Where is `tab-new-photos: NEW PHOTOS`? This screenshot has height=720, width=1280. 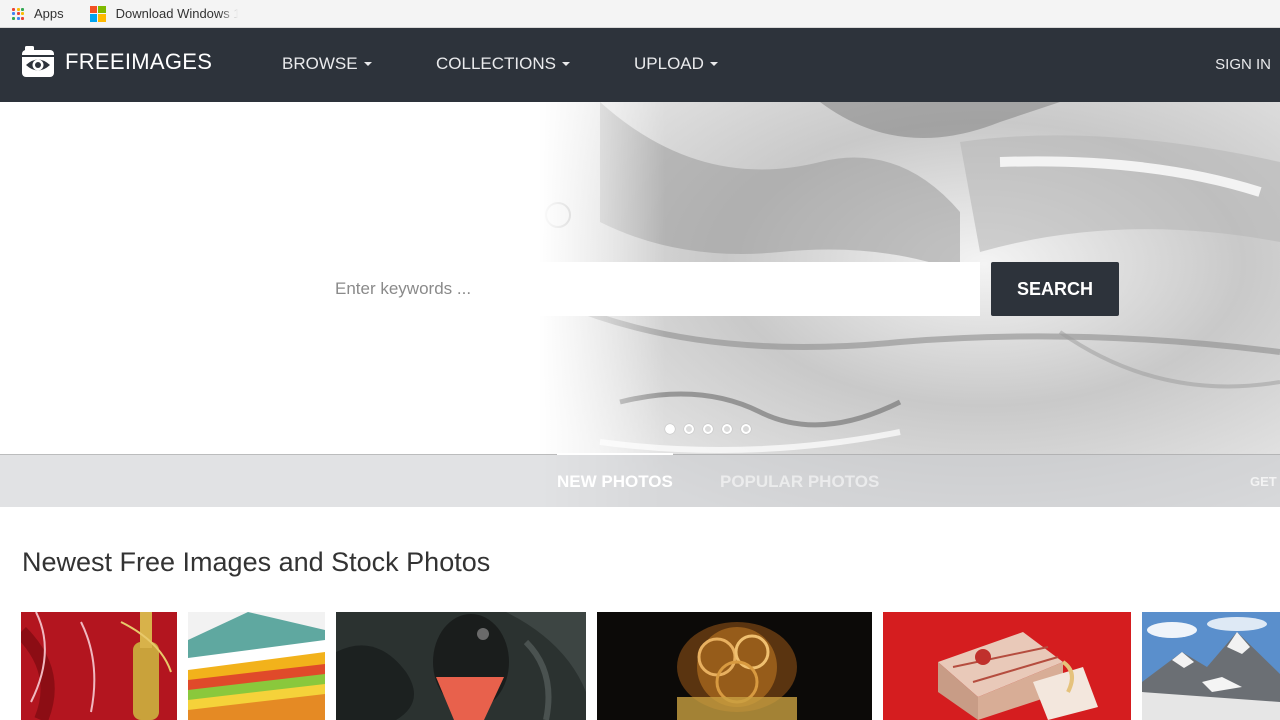 tab-new-photos: NEW PHOTOS is located at coordinates (615, 480).